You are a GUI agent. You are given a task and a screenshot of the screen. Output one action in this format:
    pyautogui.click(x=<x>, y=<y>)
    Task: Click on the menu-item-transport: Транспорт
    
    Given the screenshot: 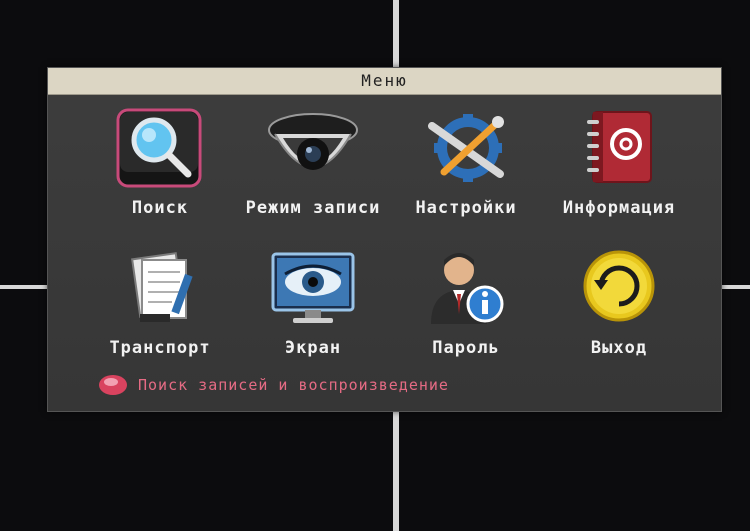 What is the action you would take?
    pyautogui.click(x=160, y=300)
    